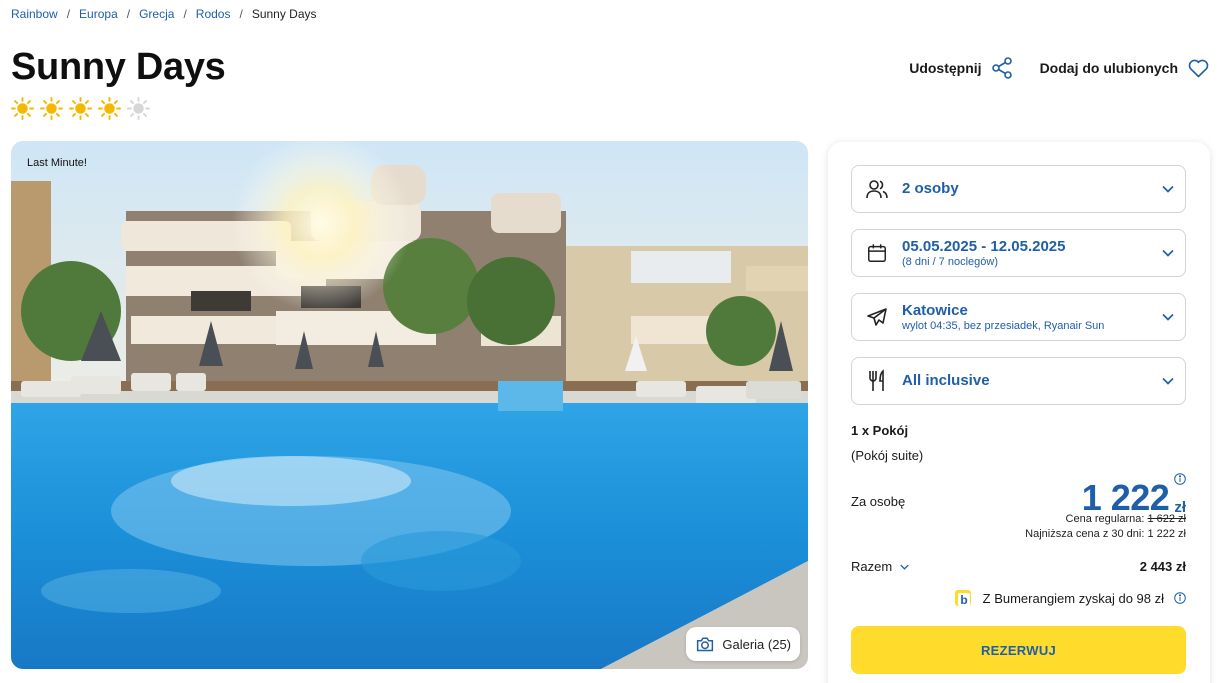 The image size is (1222, 683). What do you see at coordinates (1018, 650) in the screenshot?
I see `book-button: REZERWUJ` at bounding box center [1018, 650].